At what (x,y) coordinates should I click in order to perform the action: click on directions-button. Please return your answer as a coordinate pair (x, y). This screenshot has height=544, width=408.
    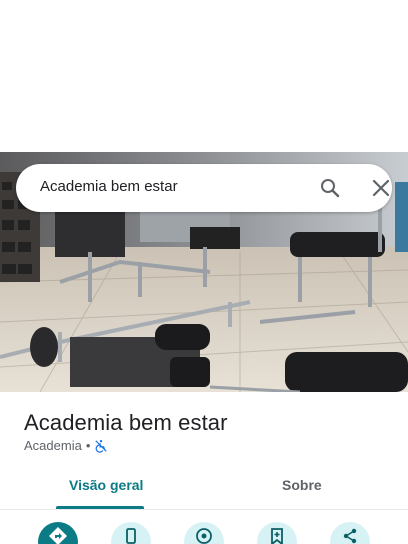
    Looking at the image, I should click on (58, 533).